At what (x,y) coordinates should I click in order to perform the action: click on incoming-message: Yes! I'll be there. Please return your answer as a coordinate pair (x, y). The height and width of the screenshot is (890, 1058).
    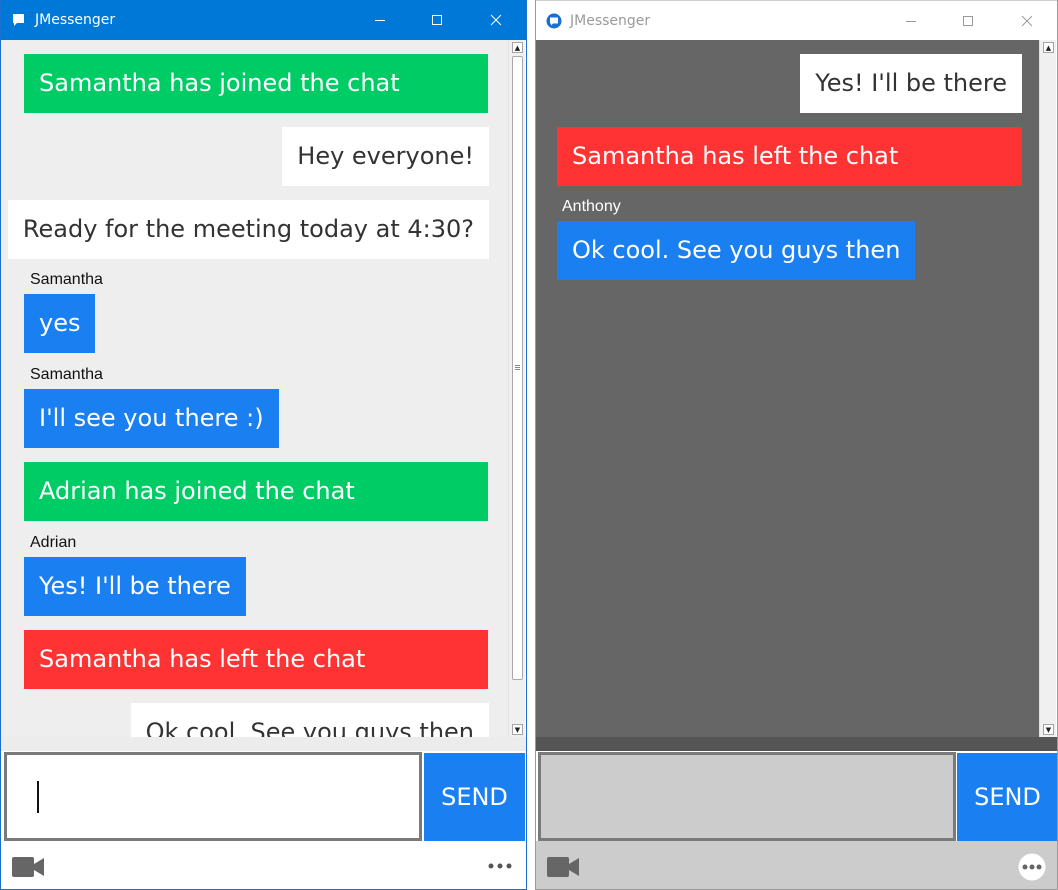
    Looking at the image, I should click on (135, 586).